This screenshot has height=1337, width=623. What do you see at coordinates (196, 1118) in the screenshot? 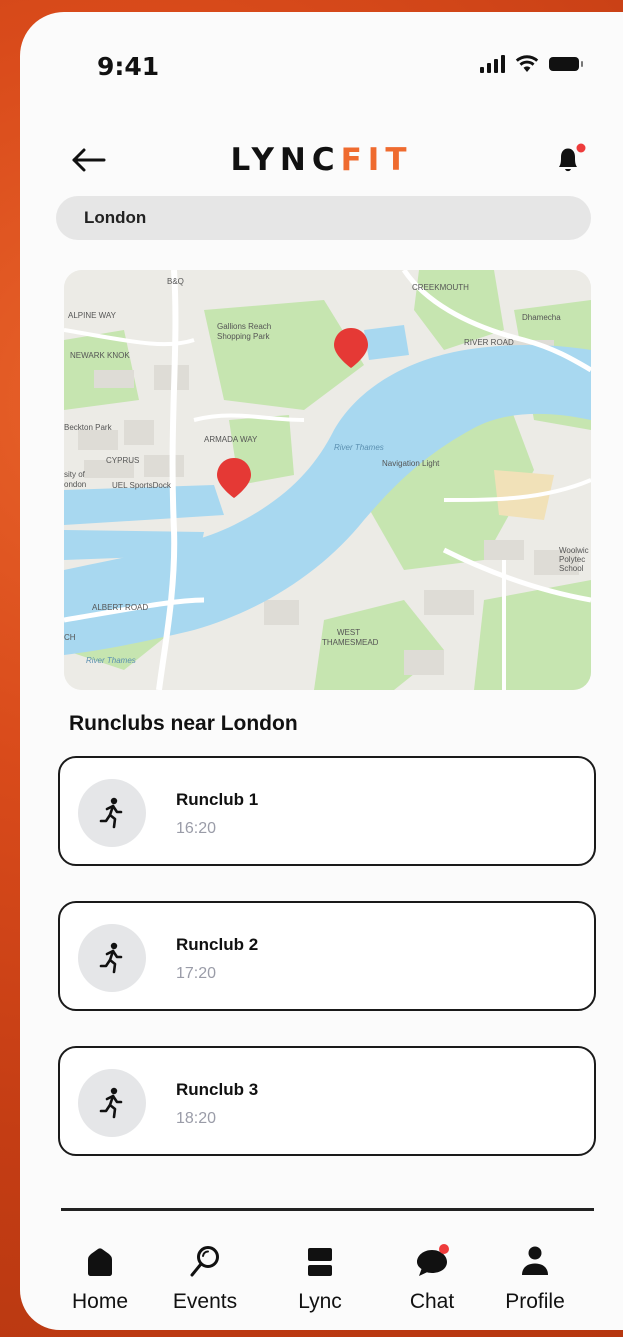
I see `runclub-time: 18:20` at bounding box center [196, 1118].